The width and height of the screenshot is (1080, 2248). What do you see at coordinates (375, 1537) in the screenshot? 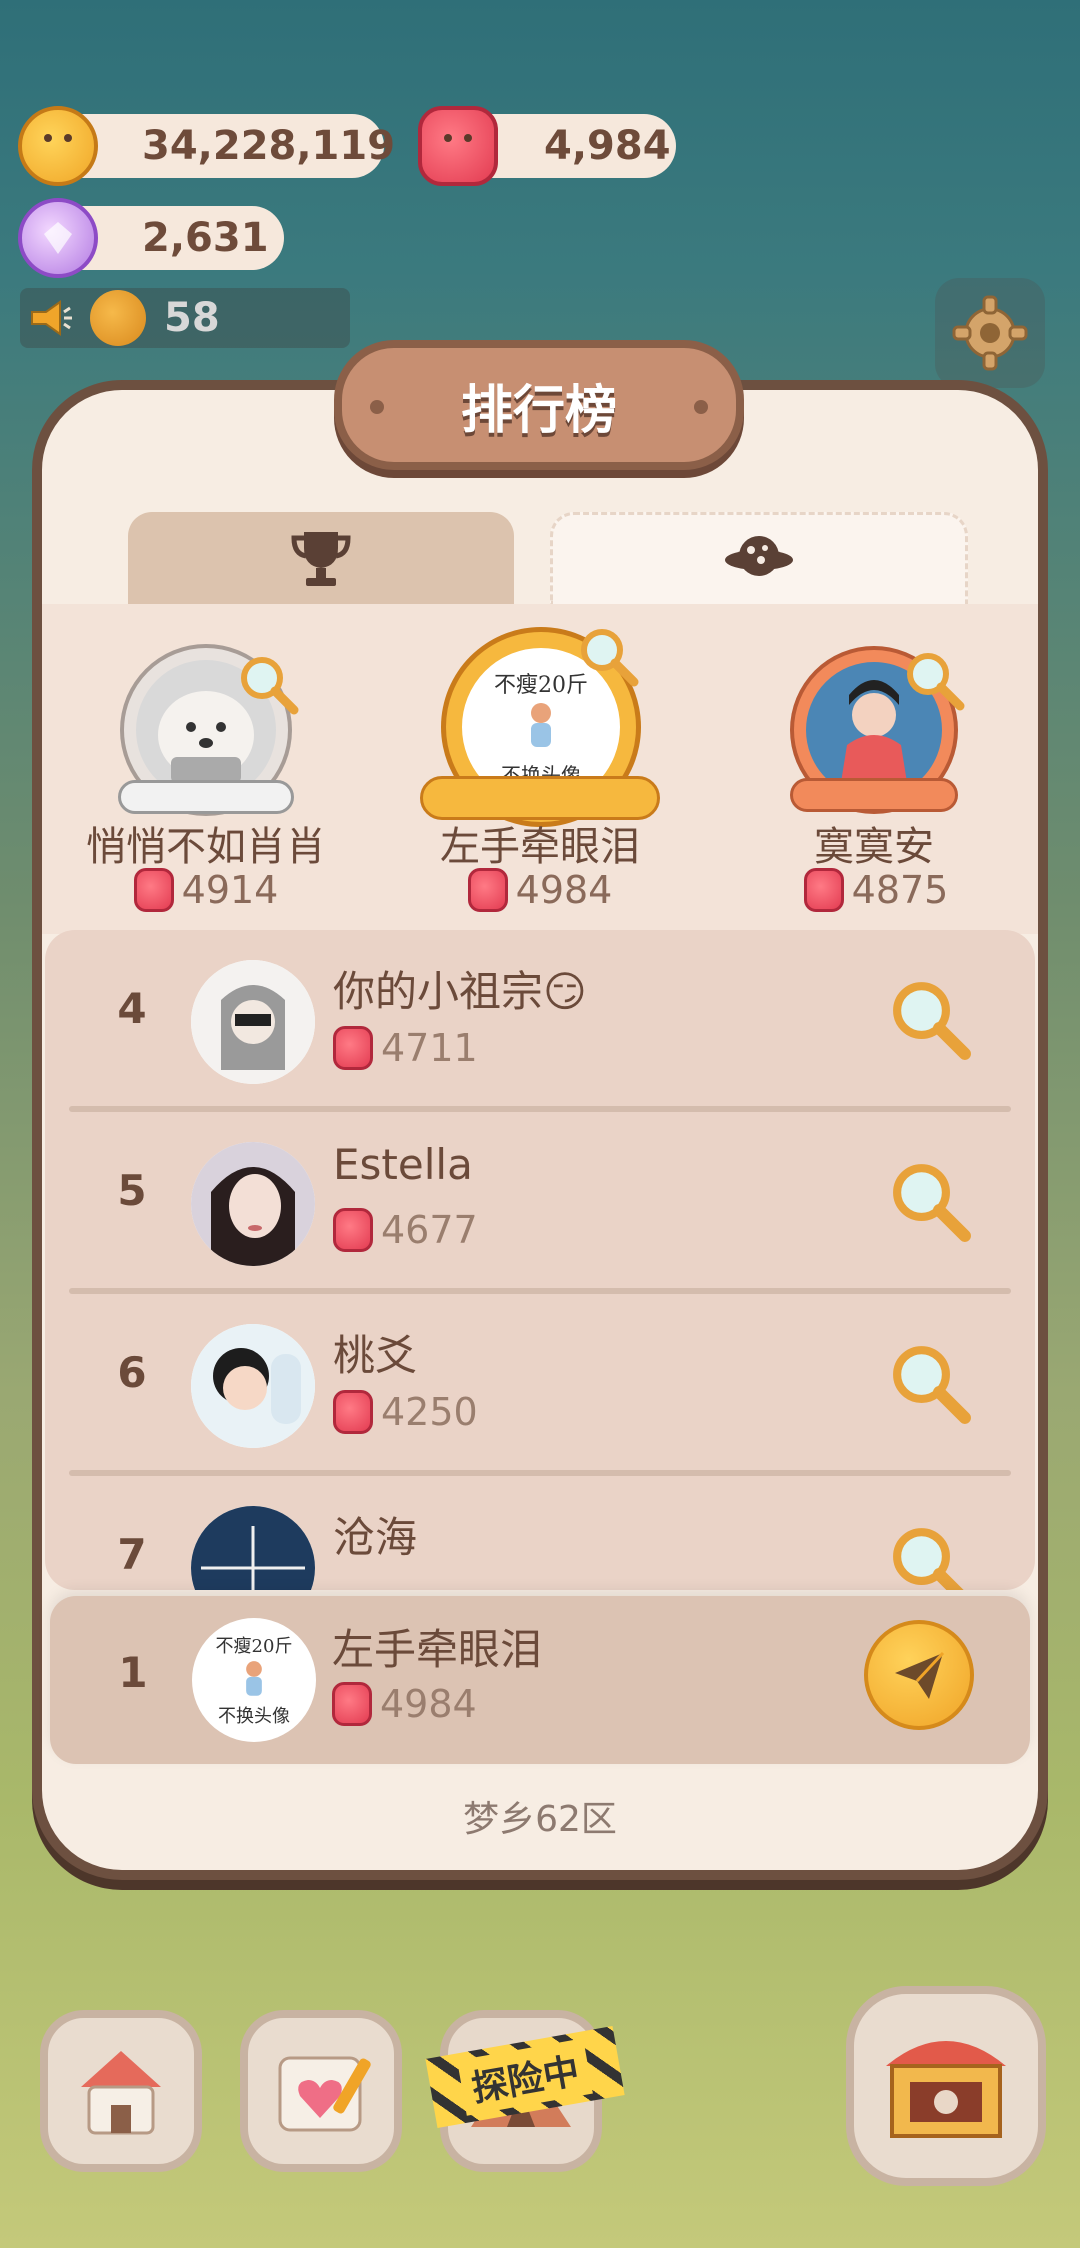
I see `player-name: 沧海` at bounding box center [375, 1537].